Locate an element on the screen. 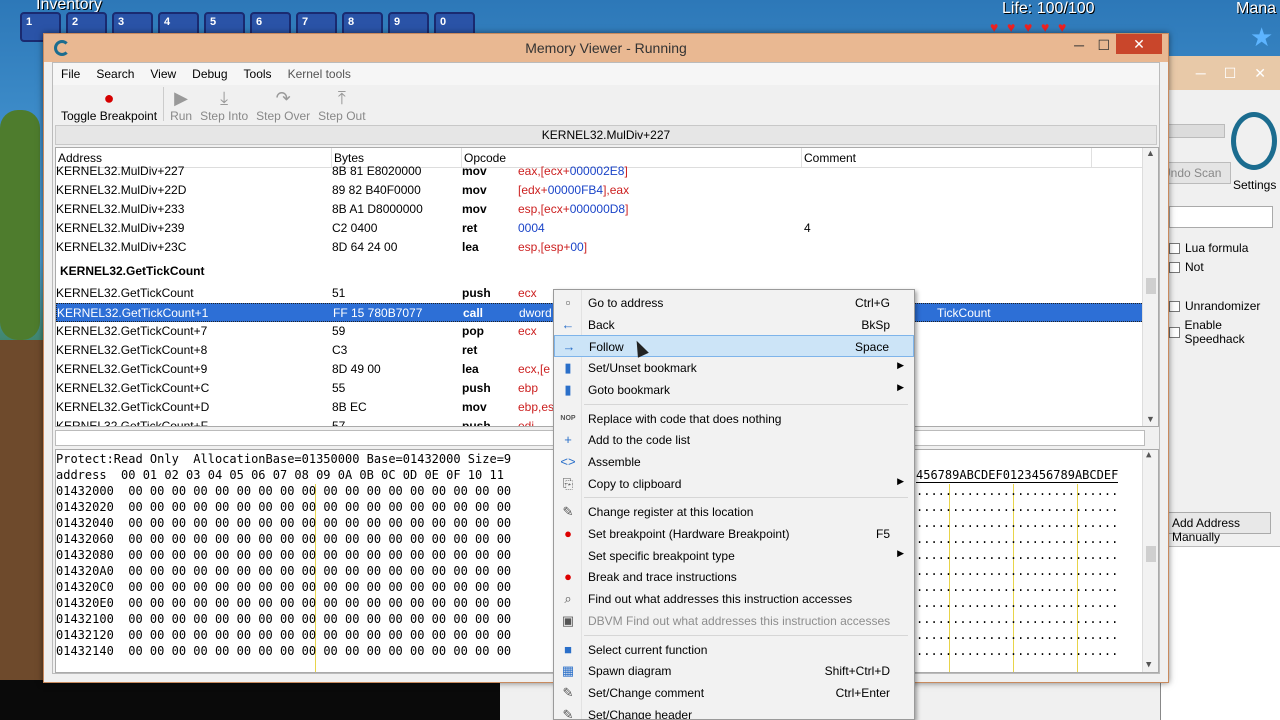  menu-view: View is located at coordinates (163, 74).